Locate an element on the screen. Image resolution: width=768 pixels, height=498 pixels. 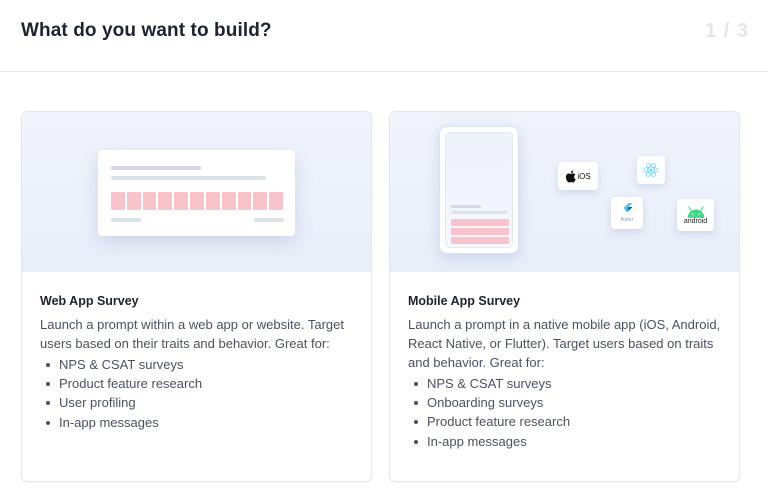
android-icon is located at coordinates (695, 211).